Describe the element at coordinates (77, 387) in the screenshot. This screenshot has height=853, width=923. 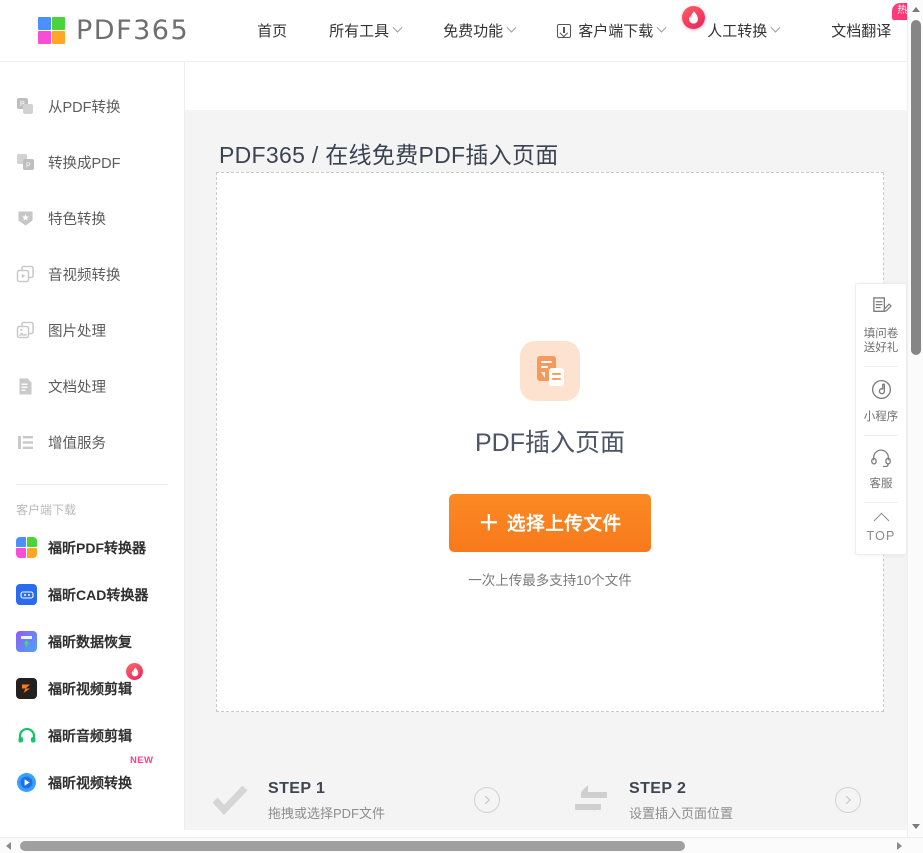
I see `sidebar-item-label: 文档处理` at that location.